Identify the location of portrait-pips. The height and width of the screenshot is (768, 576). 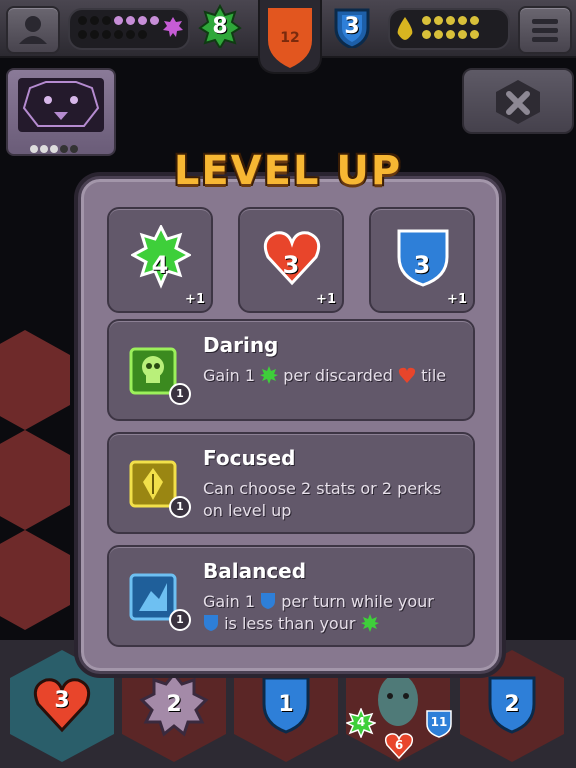
(54, 147).